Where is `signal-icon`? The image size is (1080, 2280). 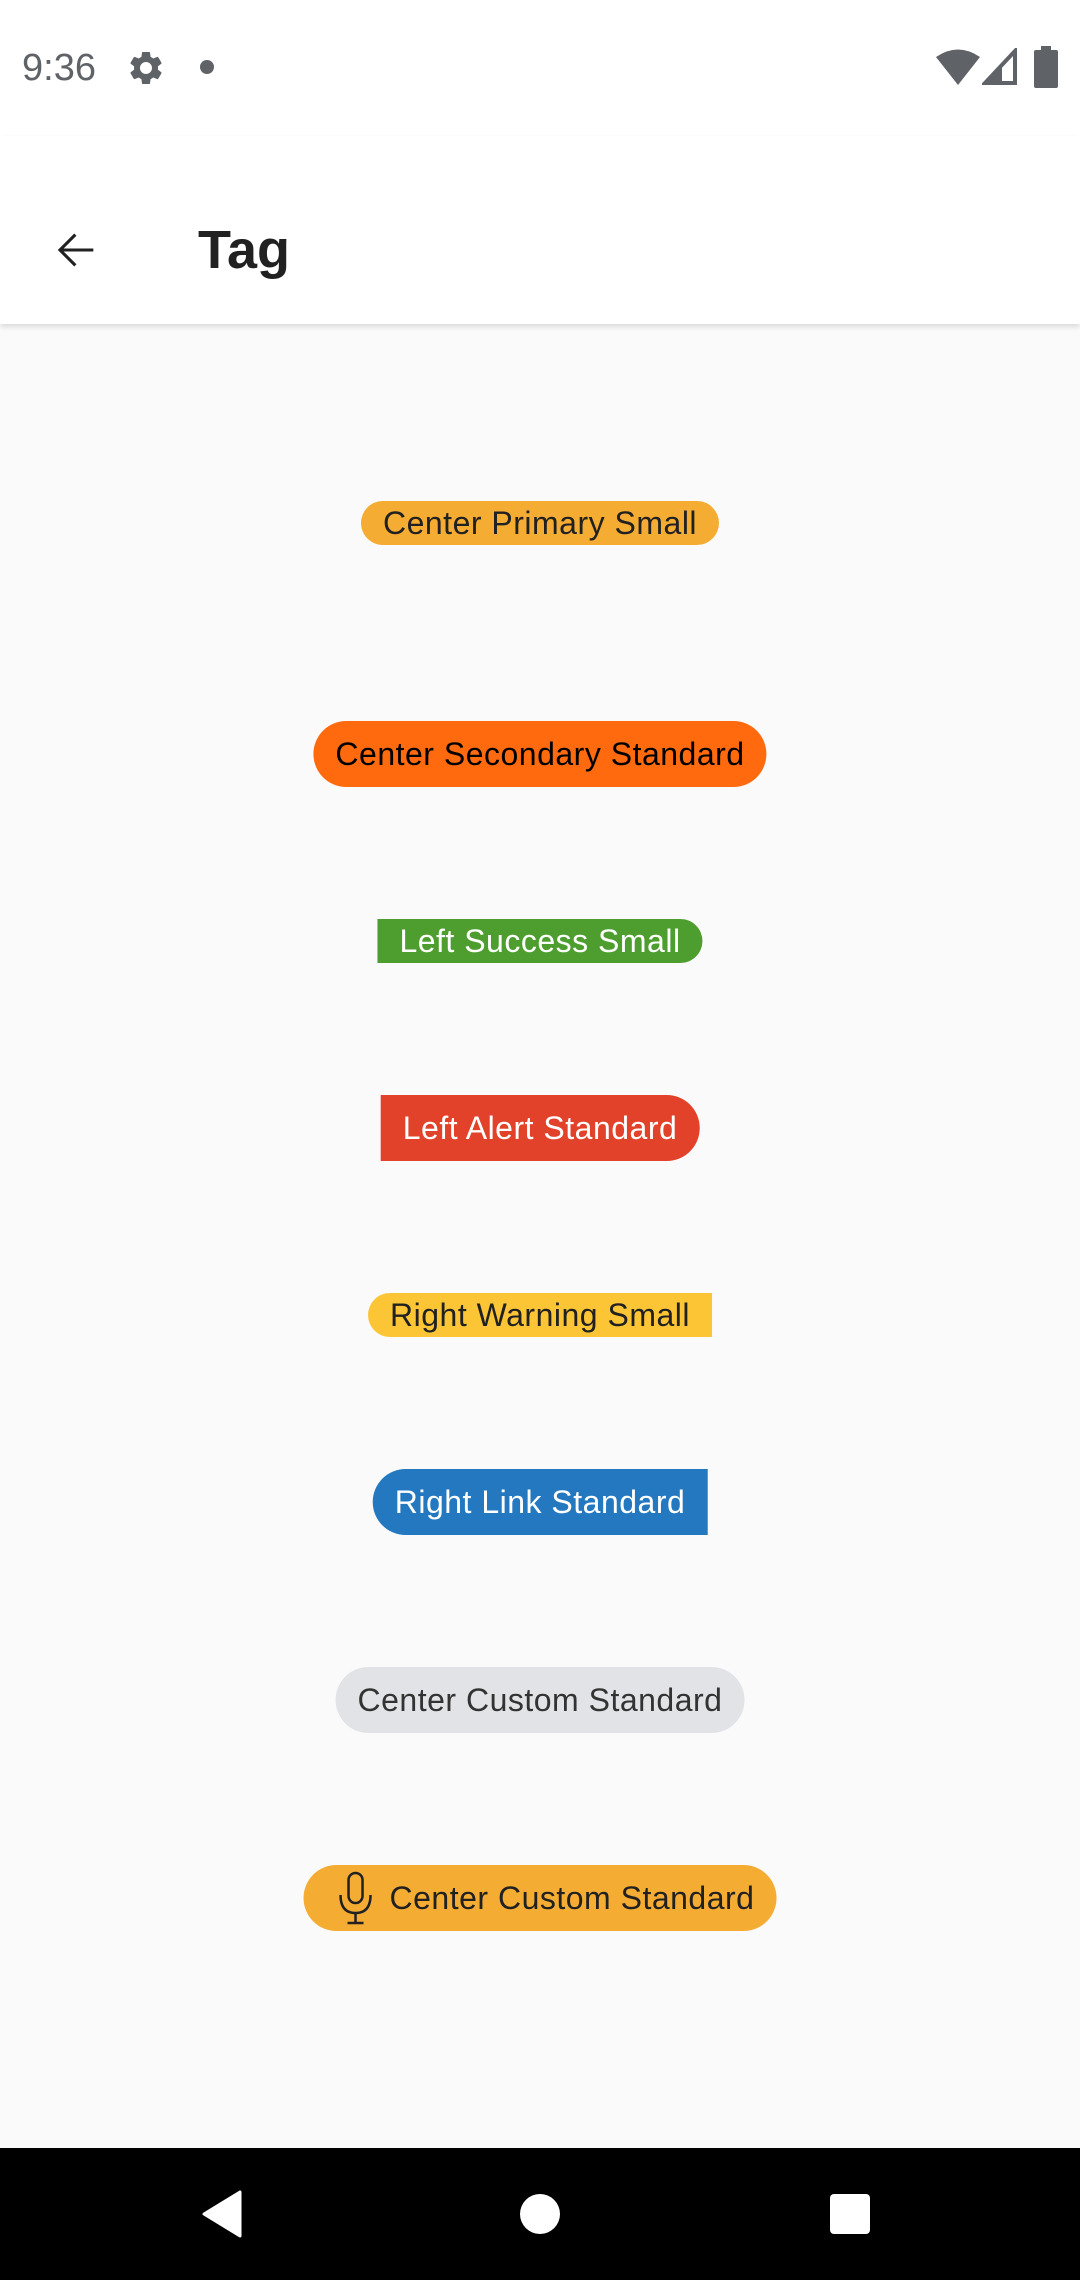
signal-icon is located at coordinates (999, 66).